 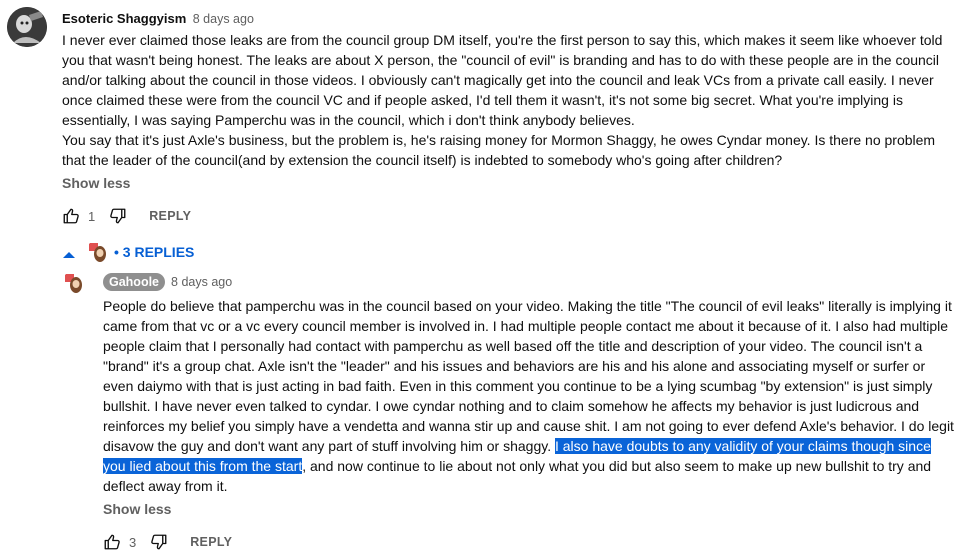 I want to click on reply-like-count: 3, so click(x=133, y=542).